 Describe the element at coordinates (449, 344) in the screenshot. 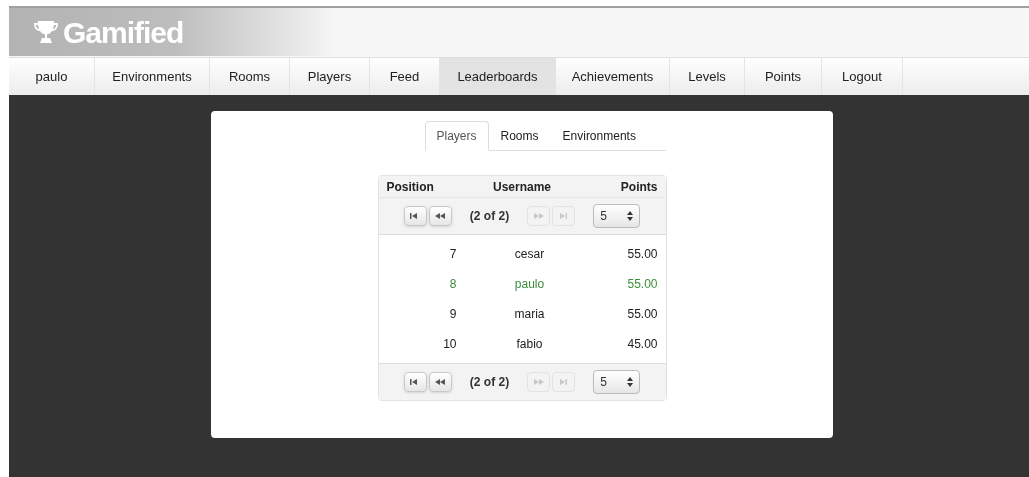

I see `table-cell-text: 10` at that location.